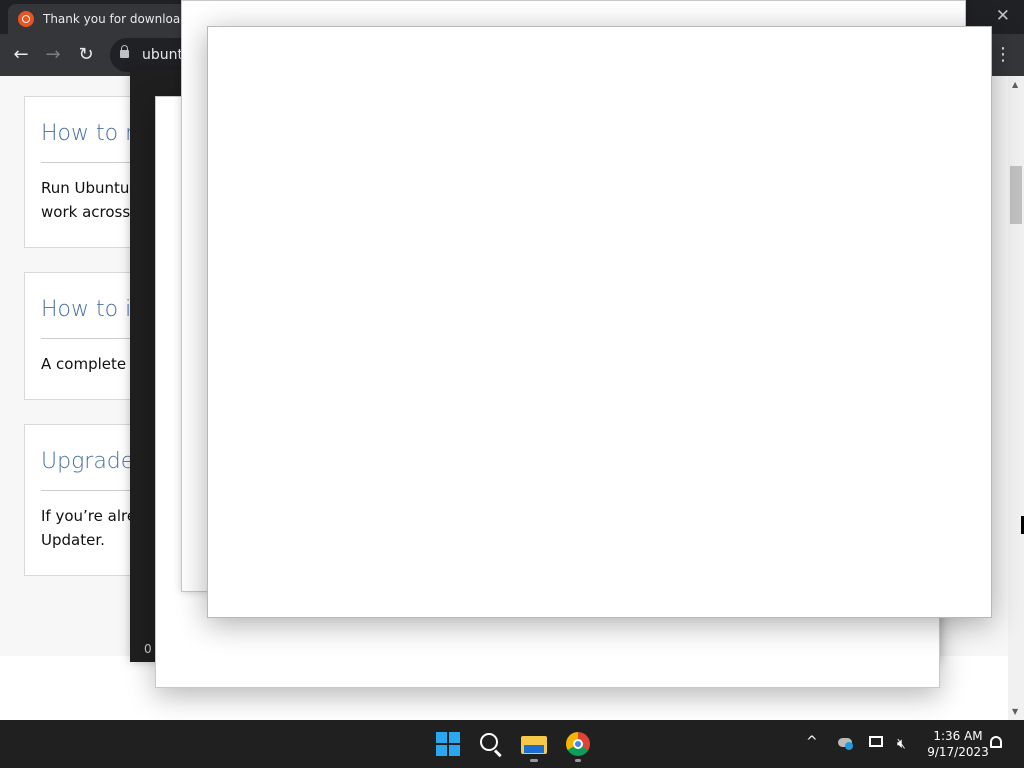 The image size is (1024, 768). I want to click on explorer-running-indicator, so click(534, 760).